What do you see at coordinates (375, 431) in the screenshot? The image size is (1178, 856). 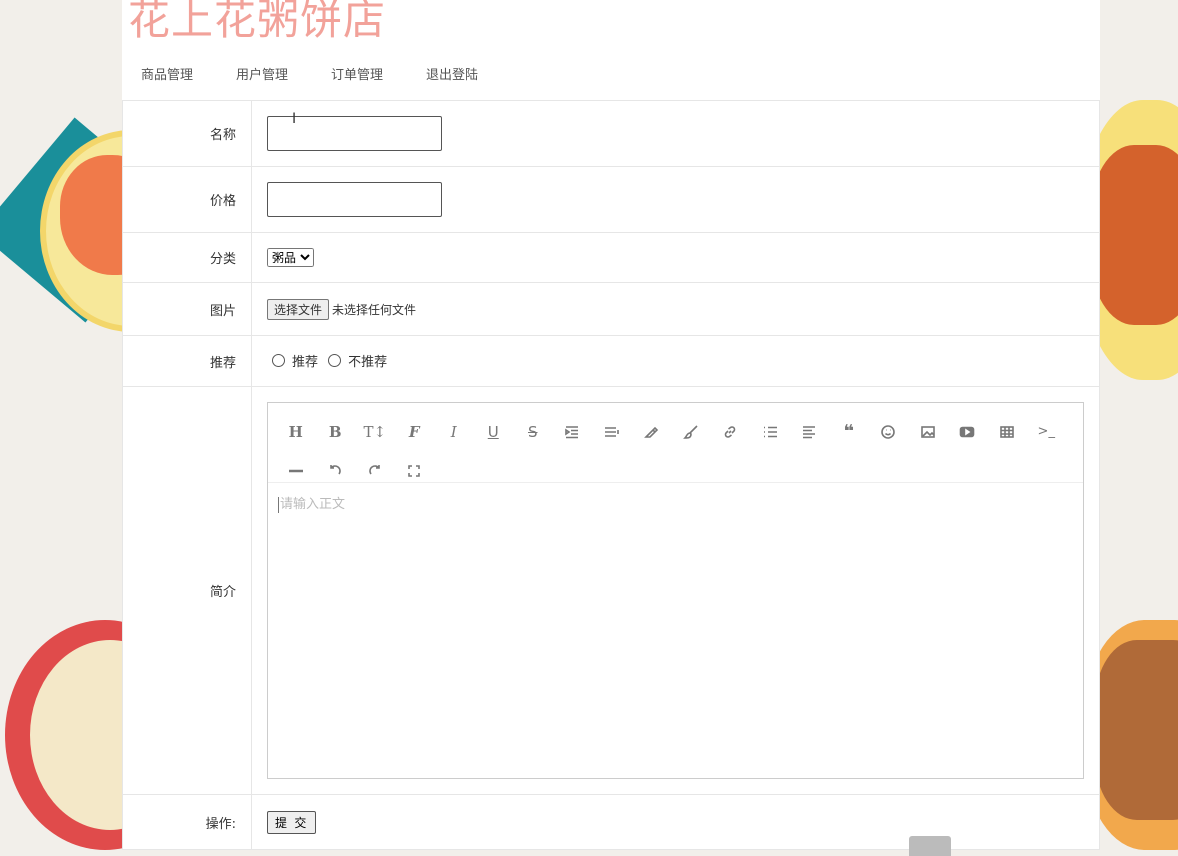 I see `font-size-icon: T↕` at bounding box center [375, 431].